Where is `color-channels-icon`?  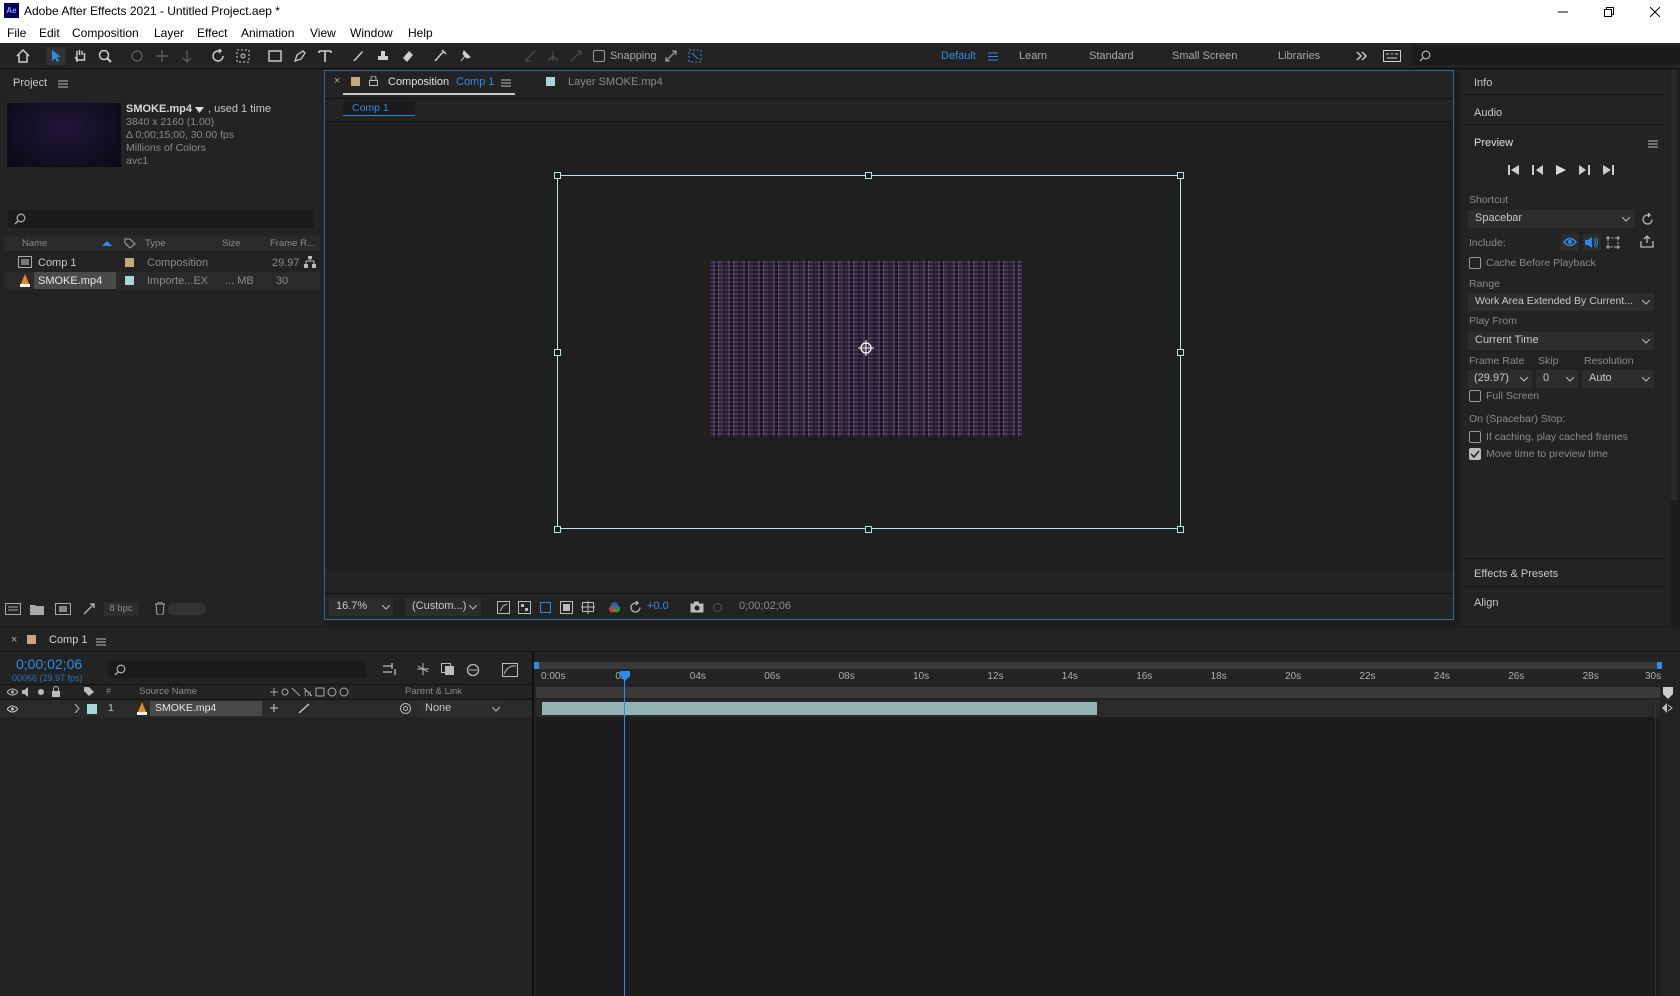 color-channels-icon is located at coordinates (614, 607).